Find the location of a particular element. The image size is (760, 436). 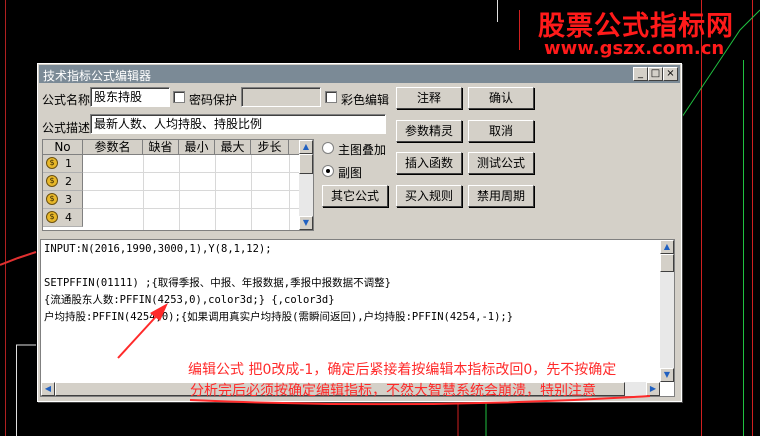

annotation-text: 编辑公式 把0改成-1，确定后紧接着按编辑本指标改回0，先不按确定 is located at coordinates (402, 370).